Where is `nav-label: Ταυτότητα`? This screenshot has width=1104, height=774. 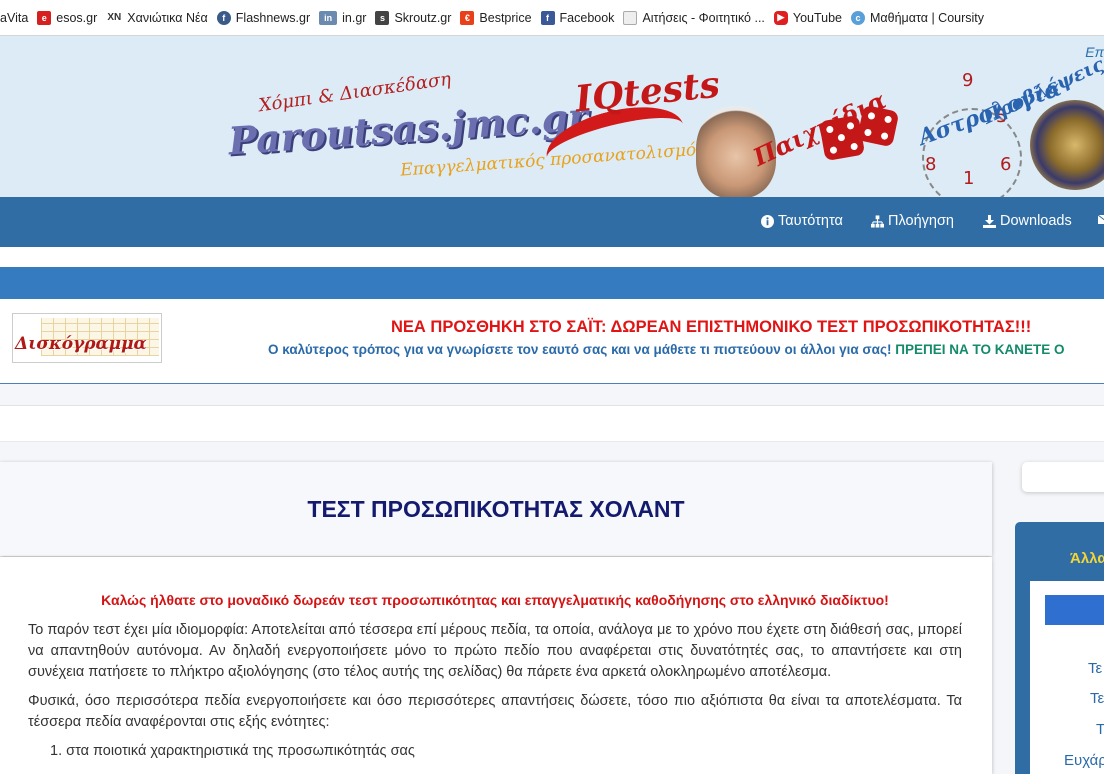
nav-label: Ταυτότητα is located at coordinates (810, 221).